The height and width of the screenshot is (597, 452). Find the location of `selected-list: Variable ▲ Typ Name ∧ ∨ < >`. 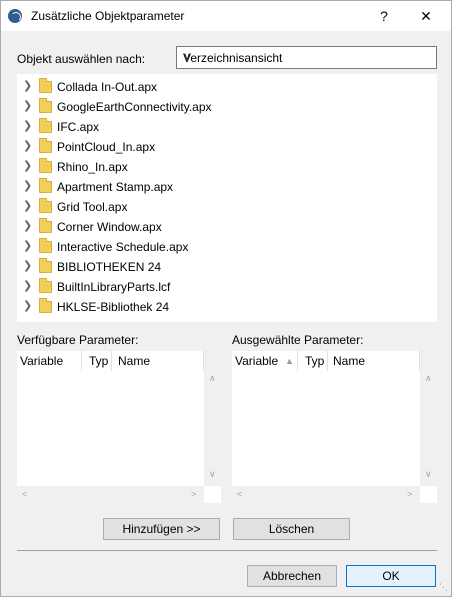

selected-list: Variable ▲ Typ Name ∧ ∨ < > is located at coordinates (334, 427).